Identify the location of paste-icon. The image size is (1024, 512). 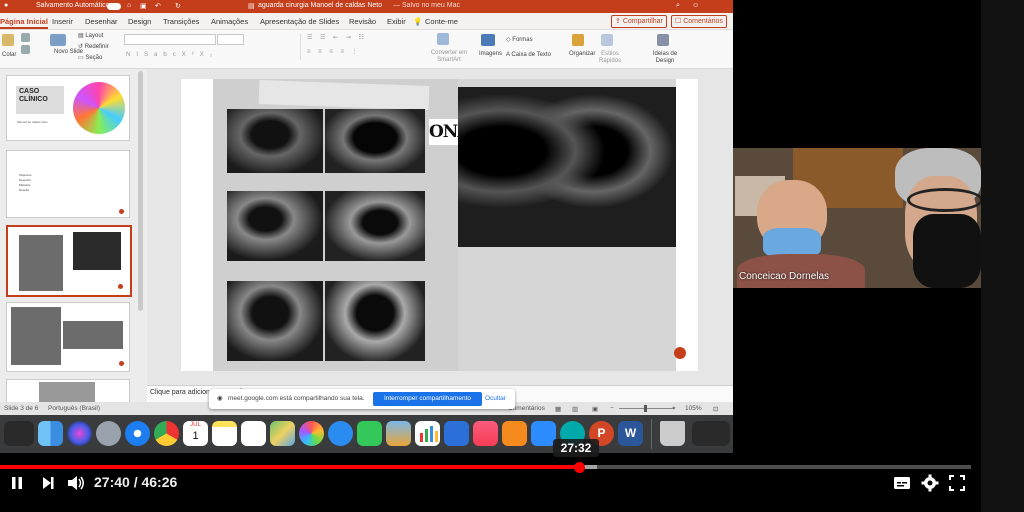
(8, 40).